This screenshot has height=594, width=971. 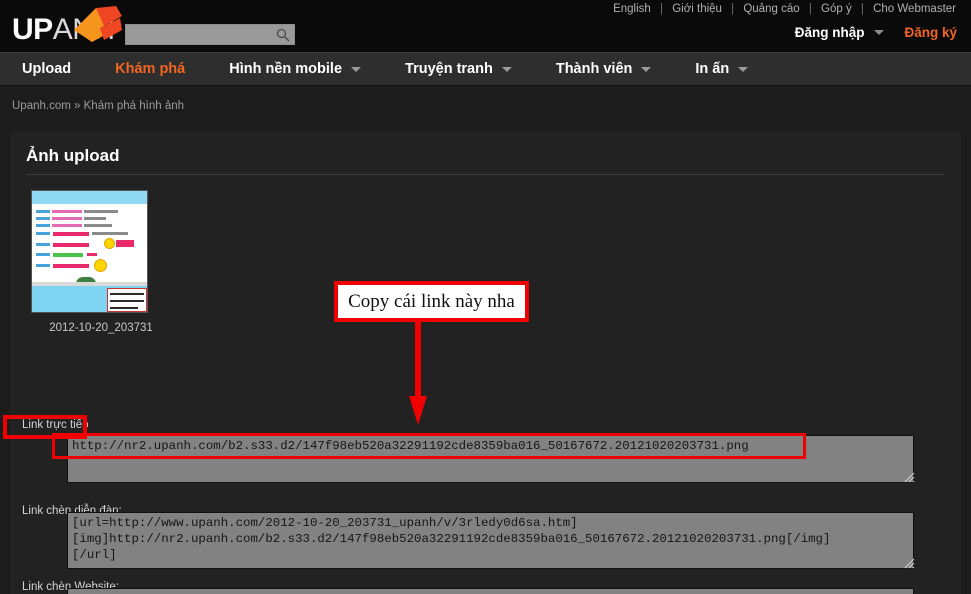 I want to click on nav-label: Thành viên, so click(x=594, y=69).